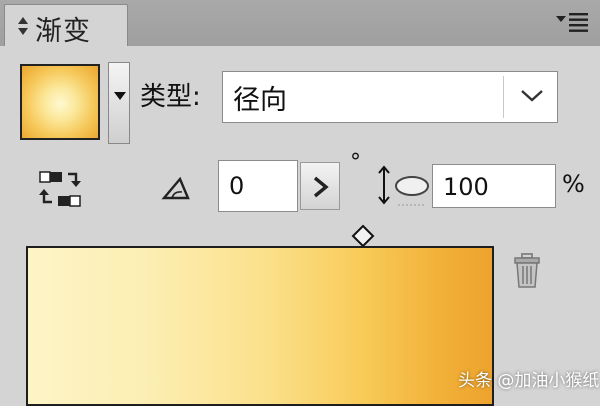  I want to click on type-select-value: 径向, so click(260, 100).